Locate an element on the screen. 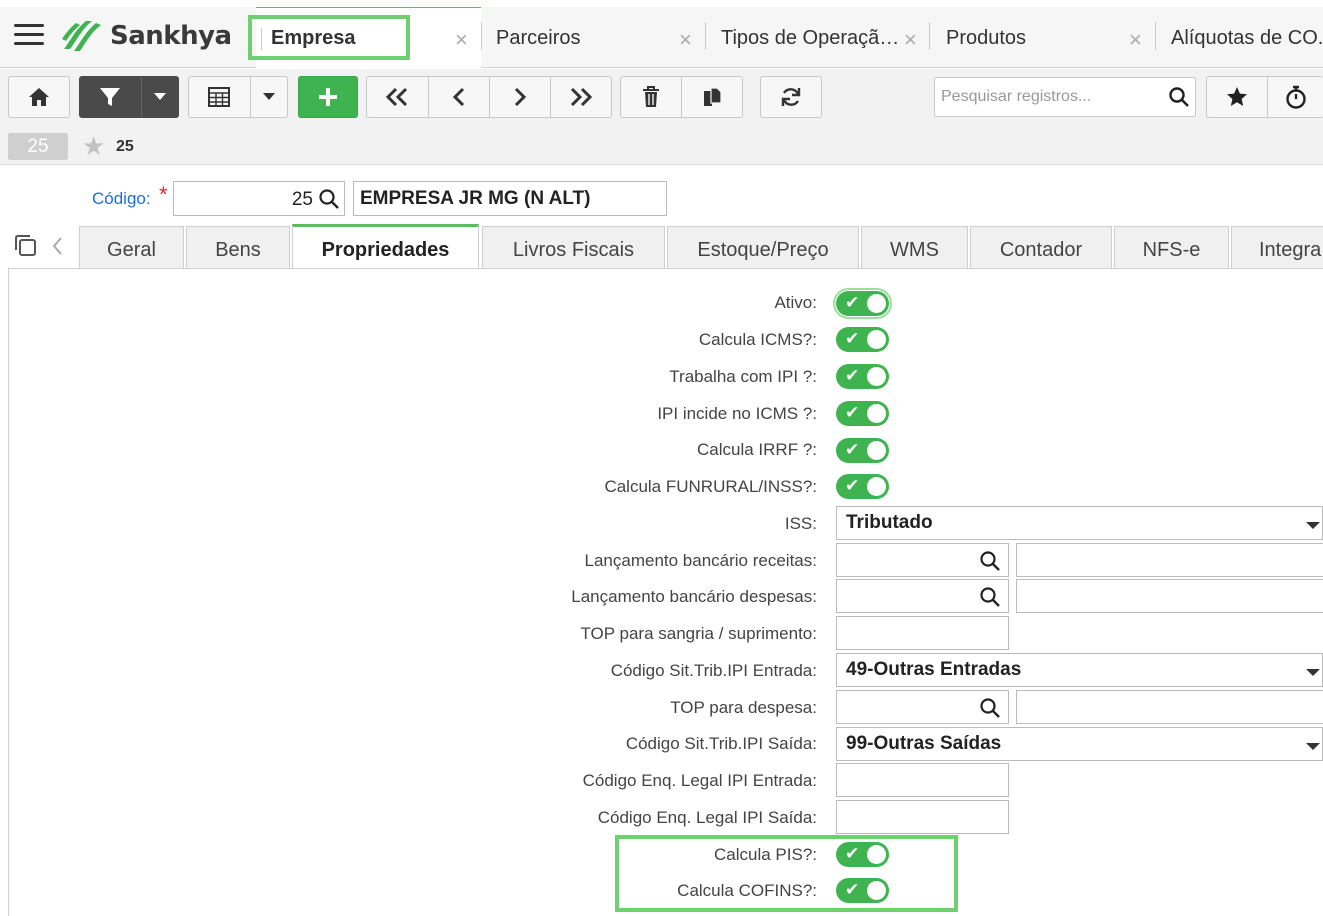  cst-ipi-saida-label: Código Sit.Trib.IPI Saída: is located at coordinates (721, 743).